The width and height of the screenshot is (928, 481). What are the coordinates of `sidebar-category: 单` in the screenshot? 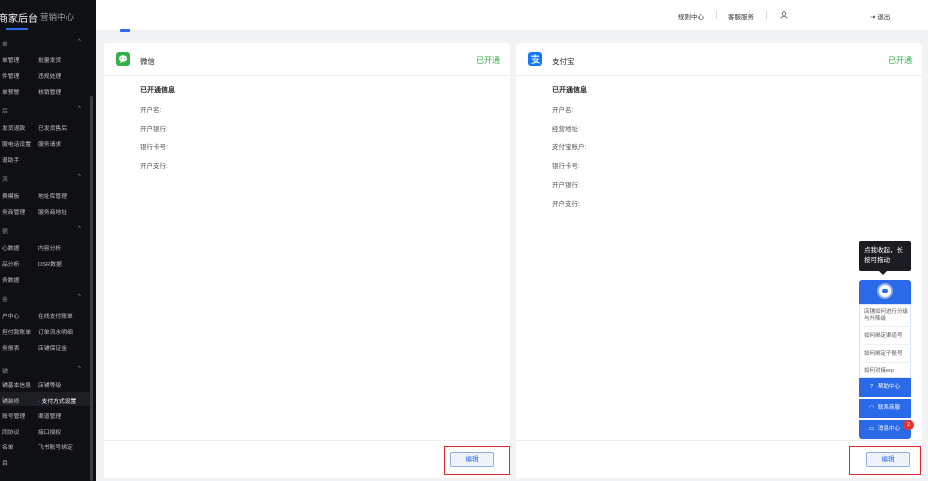 It's located at (5, 43).